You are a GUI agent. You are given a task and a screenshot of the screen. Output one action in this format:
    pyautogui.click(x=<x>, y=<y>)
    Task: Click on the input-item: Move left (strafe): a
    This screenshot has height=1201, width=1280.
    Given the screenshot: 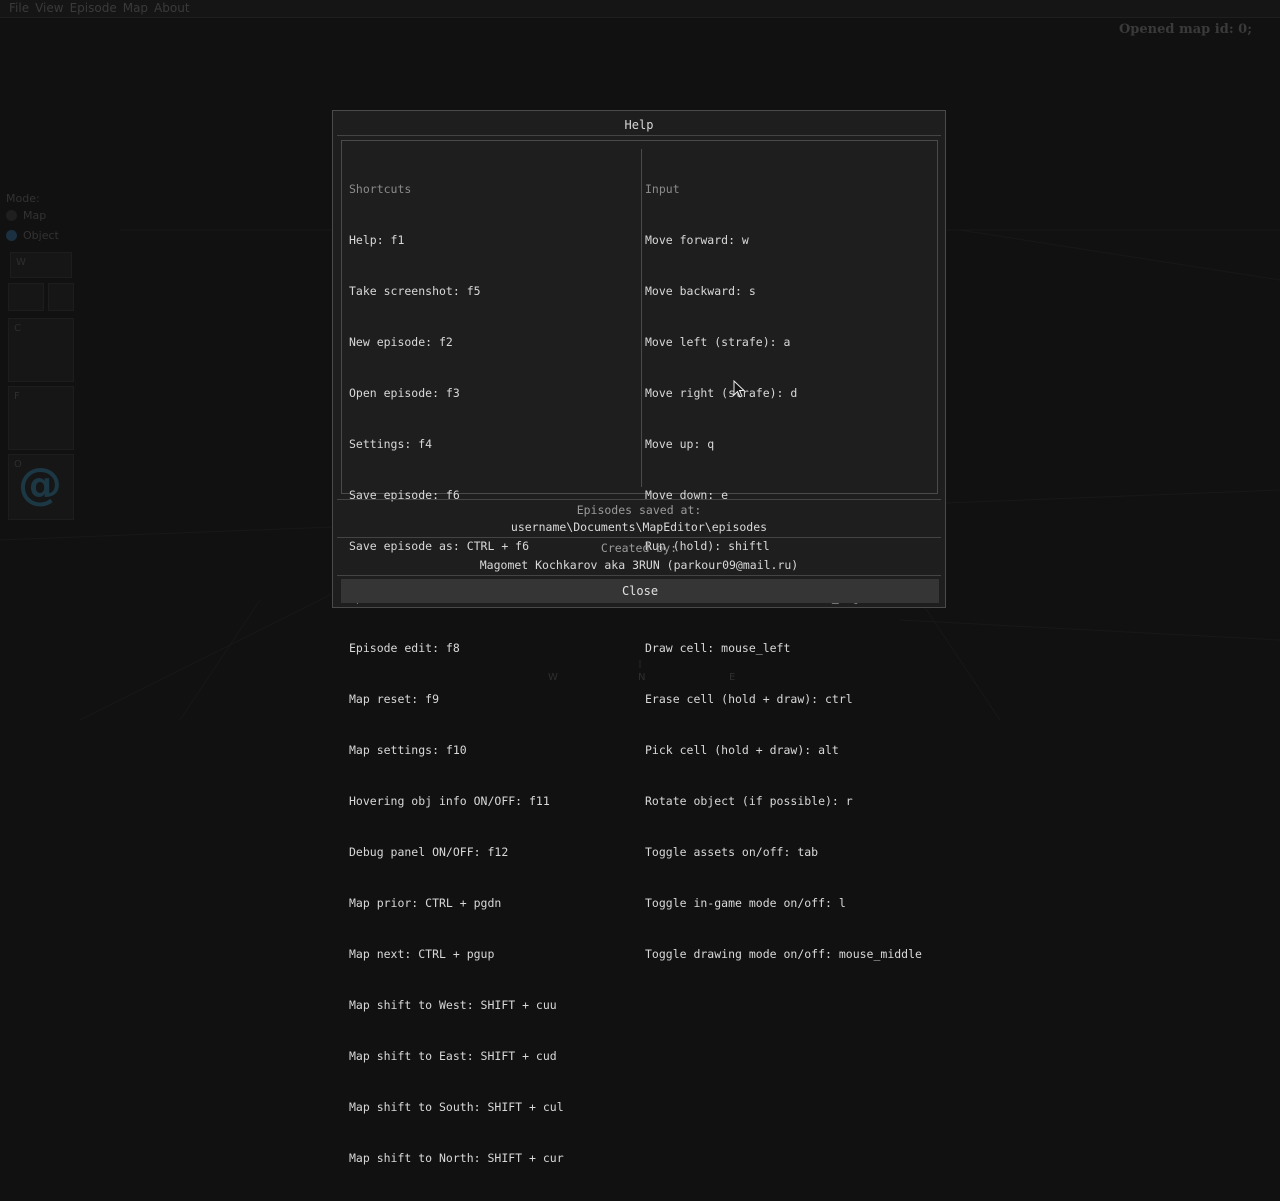 What is the action you would take?
    pyautogui.click(x=718, y=342)
    